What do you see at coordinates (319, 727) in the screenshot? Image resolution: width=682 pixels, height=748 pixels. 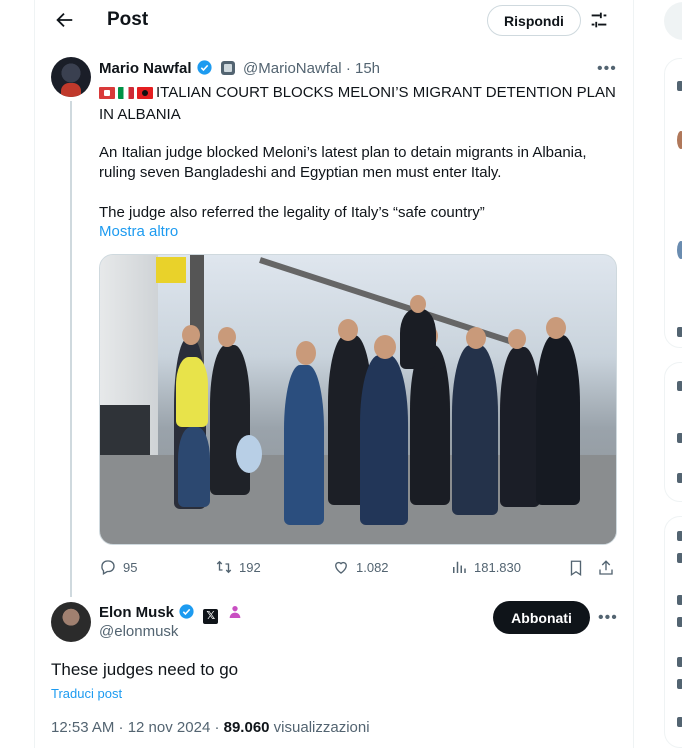 I see `views-label: visualizzazioni` at bounding box center [319, 727].